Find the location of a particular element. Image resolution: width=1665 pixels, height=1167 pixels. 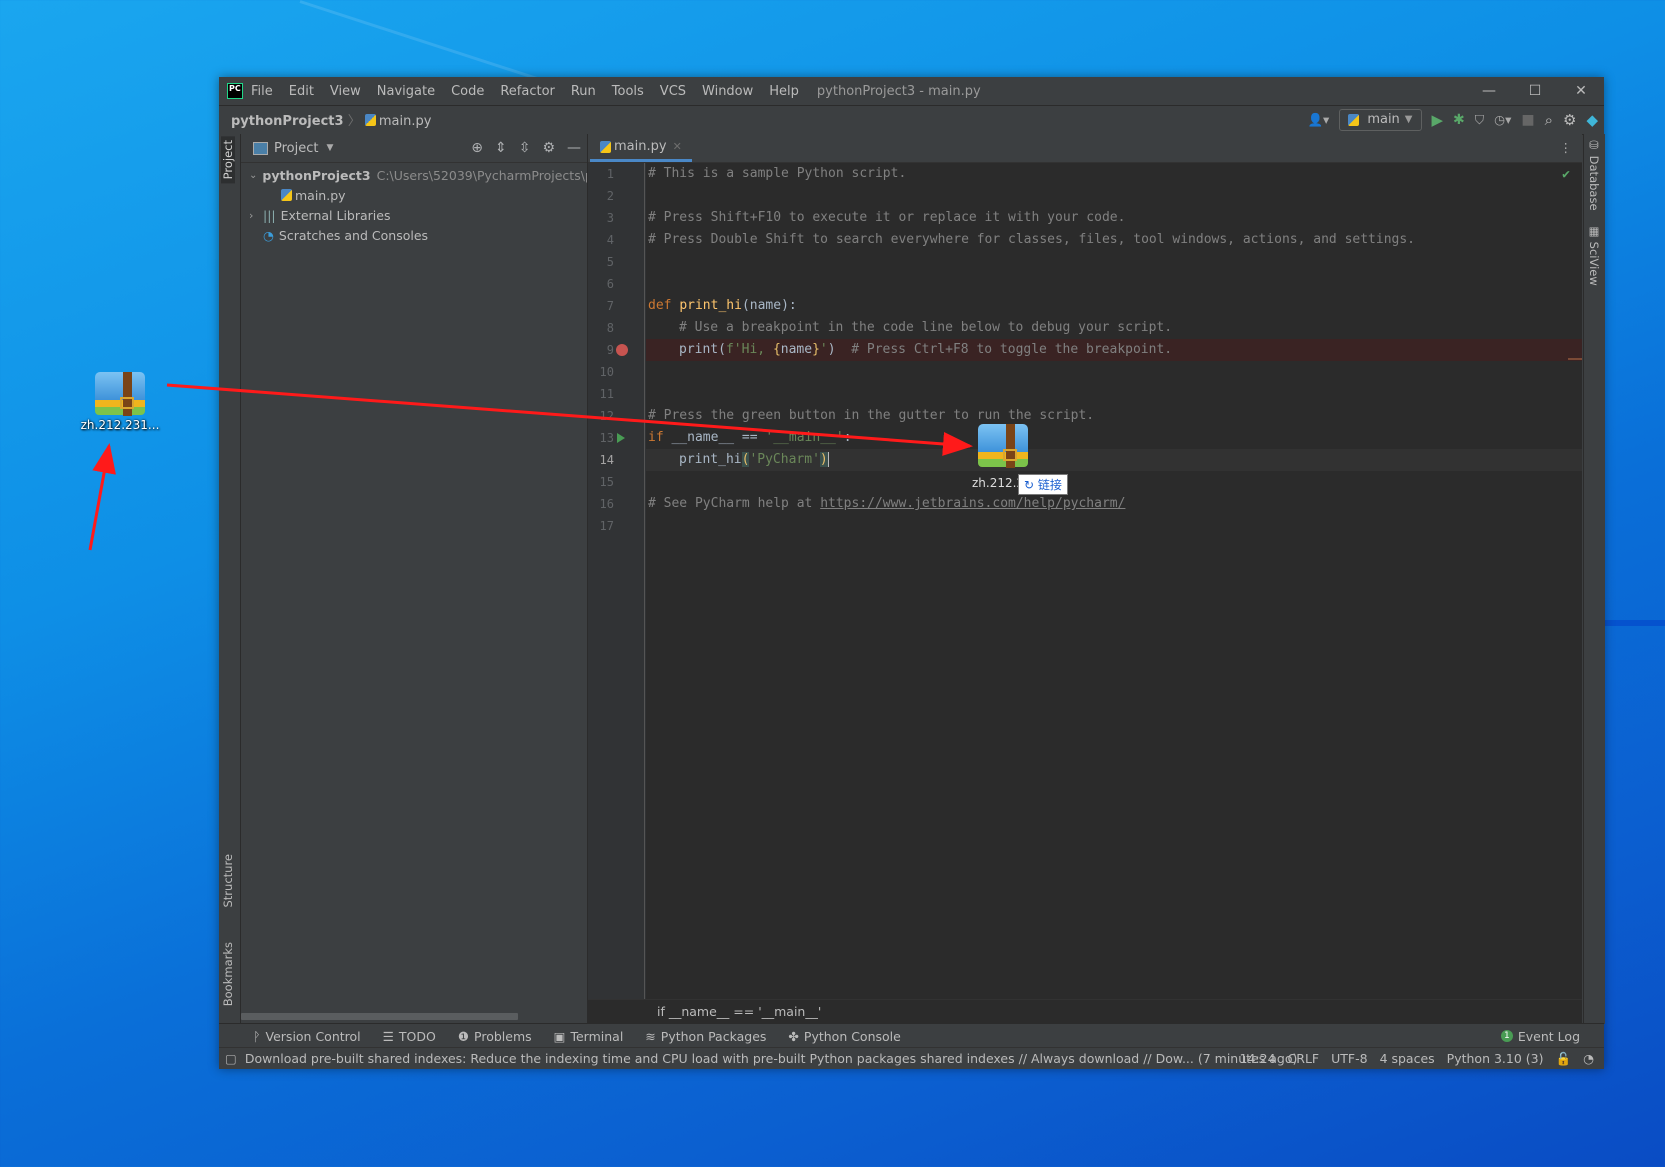

dragged-file-label: zh.212.2 is located at coordinates (998, 483).